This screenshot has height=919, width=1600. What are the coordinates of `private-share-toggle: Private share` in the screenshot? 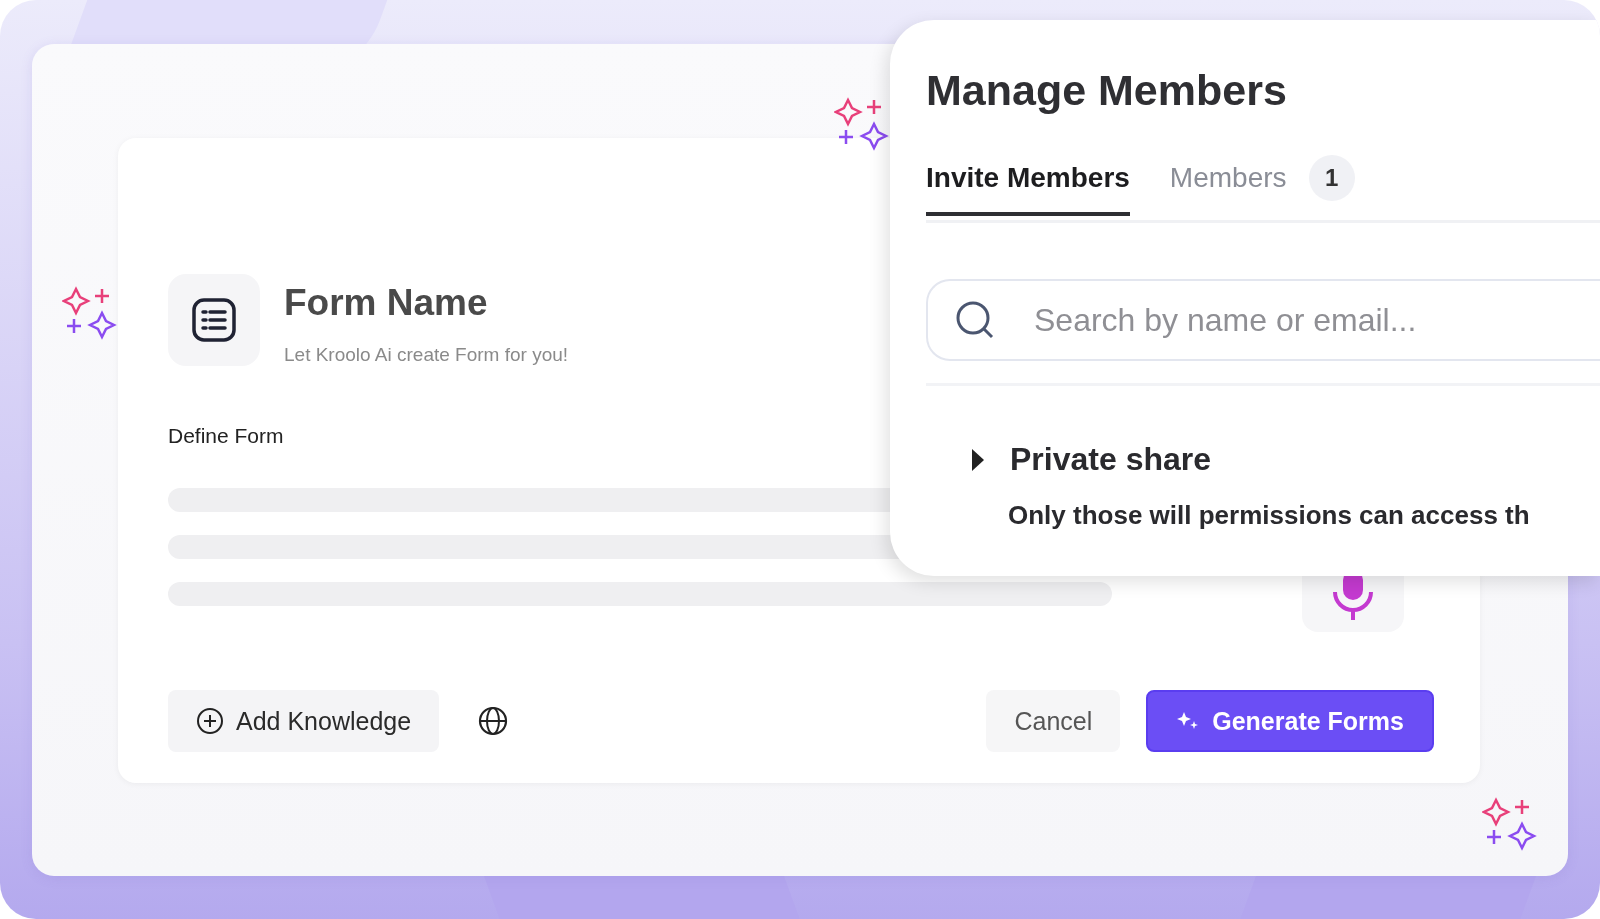 It's located at (1090, 459).